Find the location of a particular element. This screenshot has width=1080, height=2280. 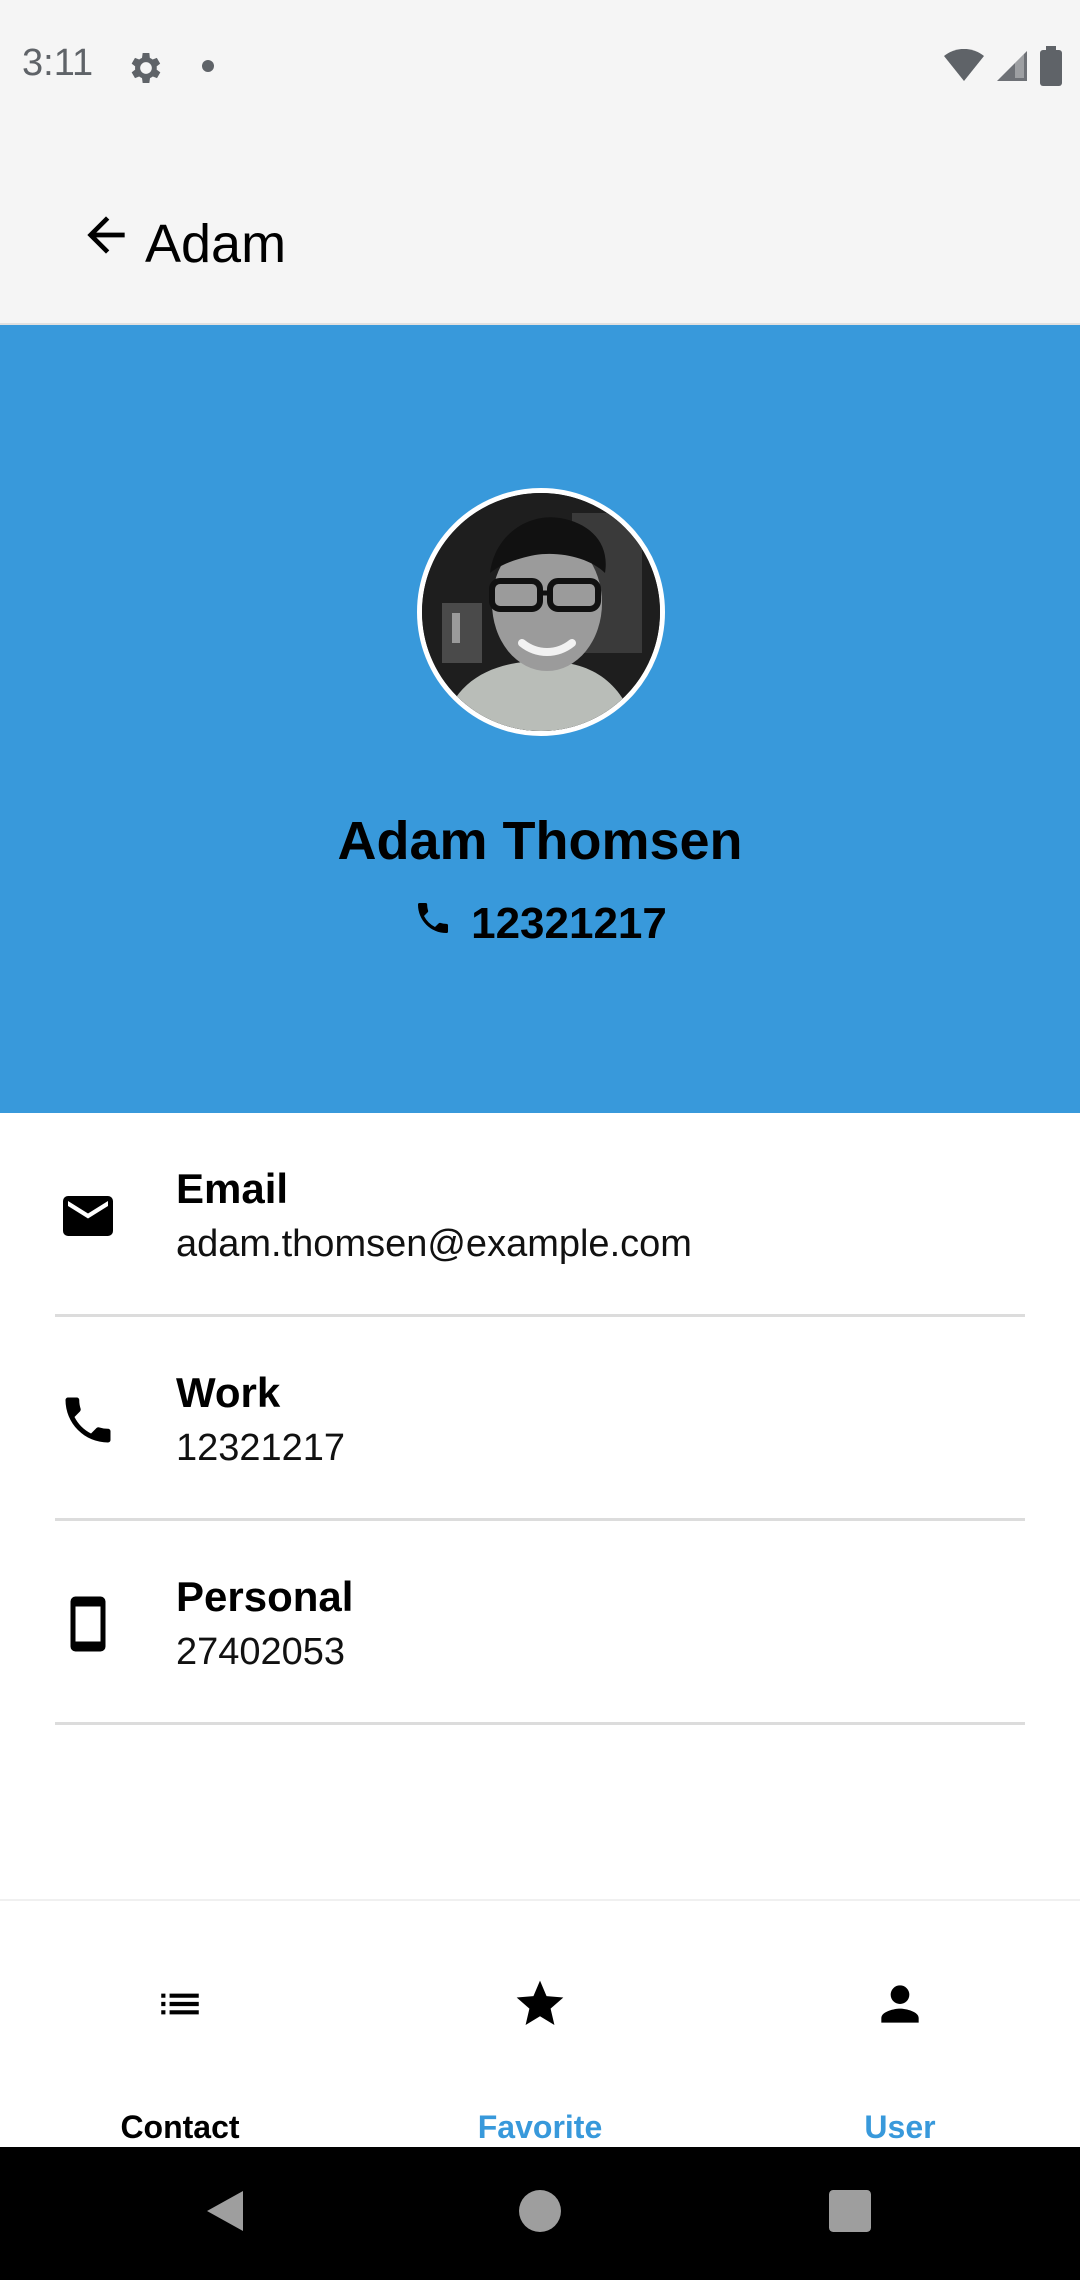

list-item-email: Email adam.thomsen@example.com is located at coordinates (540, 1215).